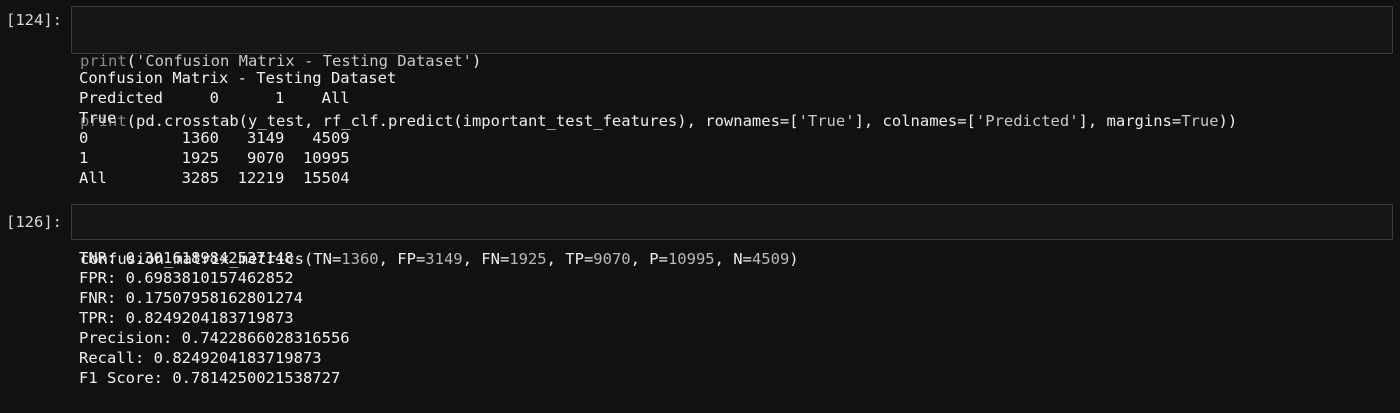 This screenshot has height=413, width=1400. Describe the element at coordinates (1027, 121) in the screenshot. I see `code-token: 'Predicted'` at that location.